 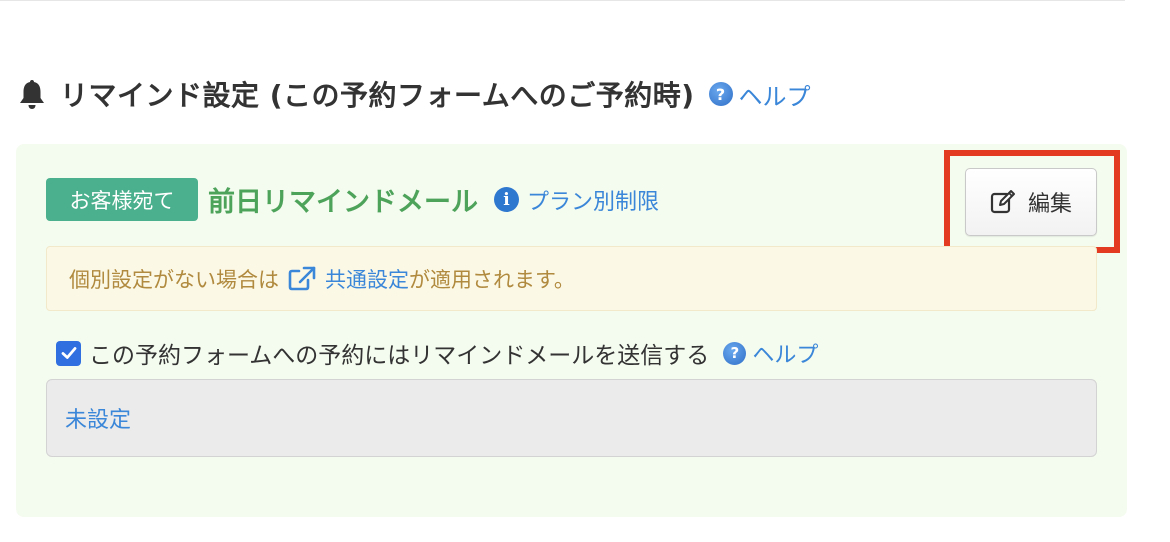 What do you see at coordinates (377, 95) in the screenshot?
I see `section-title: リマインド設定 (この予約フォームへのご予約時)` at bounding box center [377, 95].